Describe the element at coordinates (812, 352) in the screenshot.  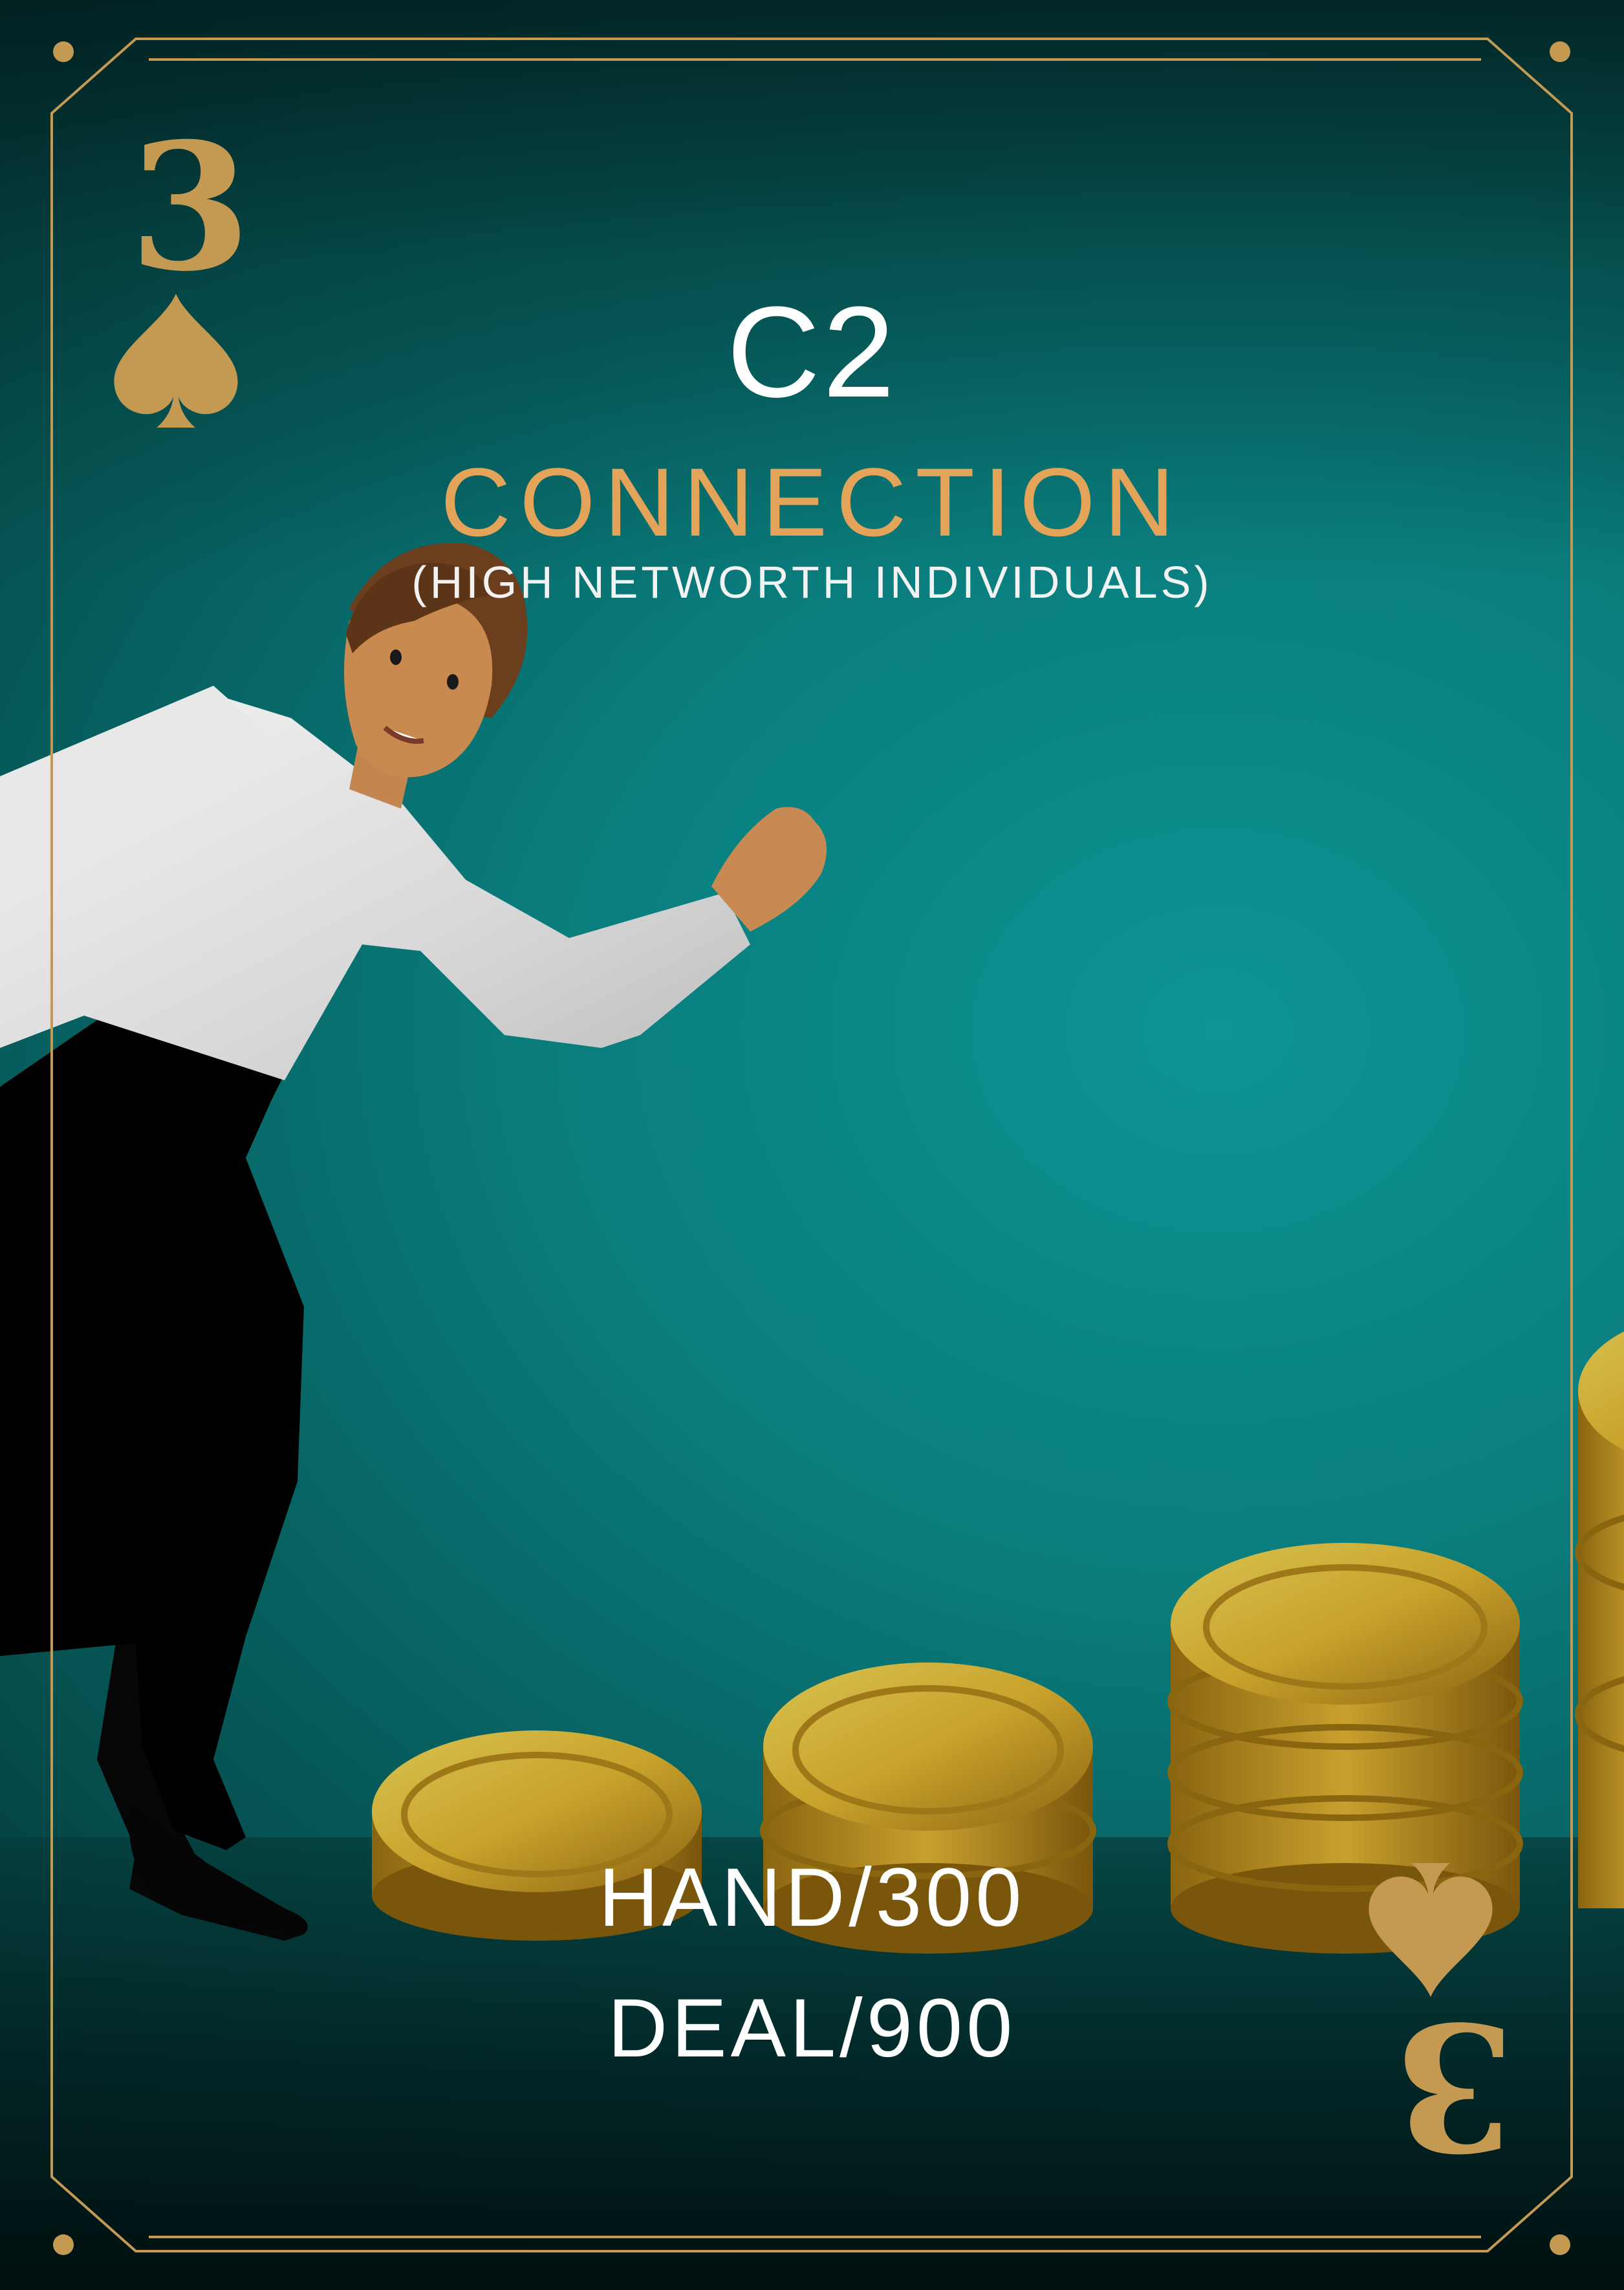
I see `card-code: C2` at that location.